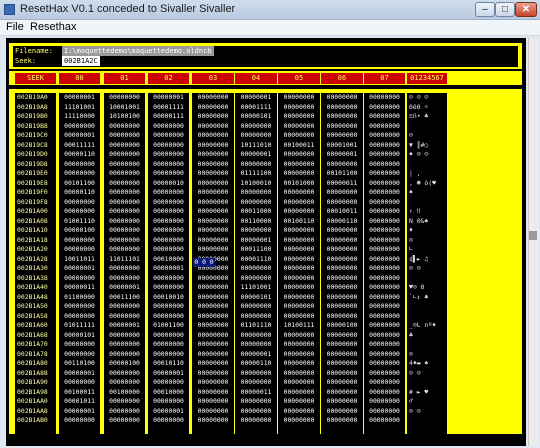 This screenshot has height=448, width=540. What do you see at coordinates (427, 183) in the screenshot?
I see `row-ascii: , ☻ ó(♥` at bounding box center [427, 183].